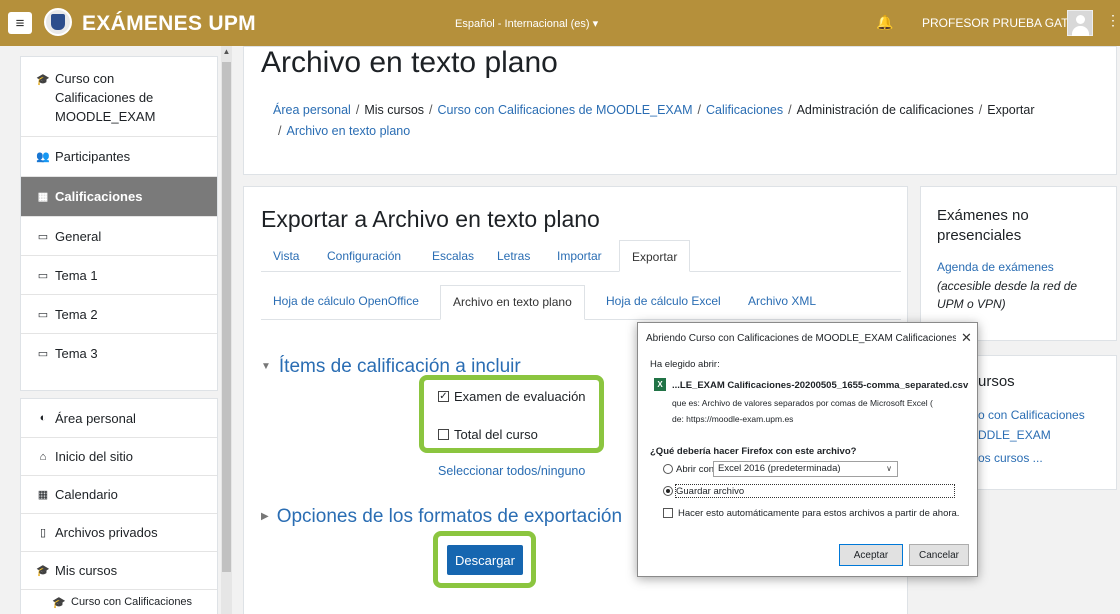 The height and width of the screenshot is (614, 1120). What do you see at coordinates (286, 256) in the screenshot?
I see `tab-vista: Vista` at bounding box center [286, 256].